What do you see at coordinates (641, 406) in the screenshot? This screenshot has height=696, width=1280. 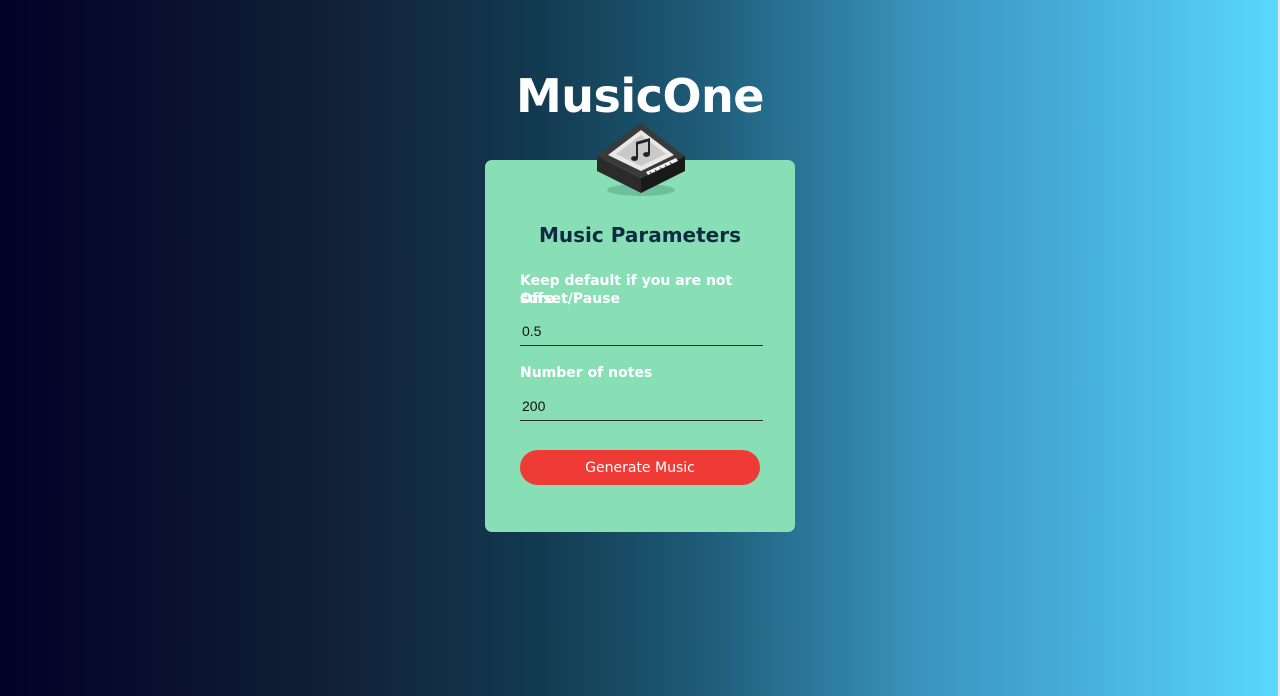 I see `number-of-notes-input` at bounding box center [641, 406].